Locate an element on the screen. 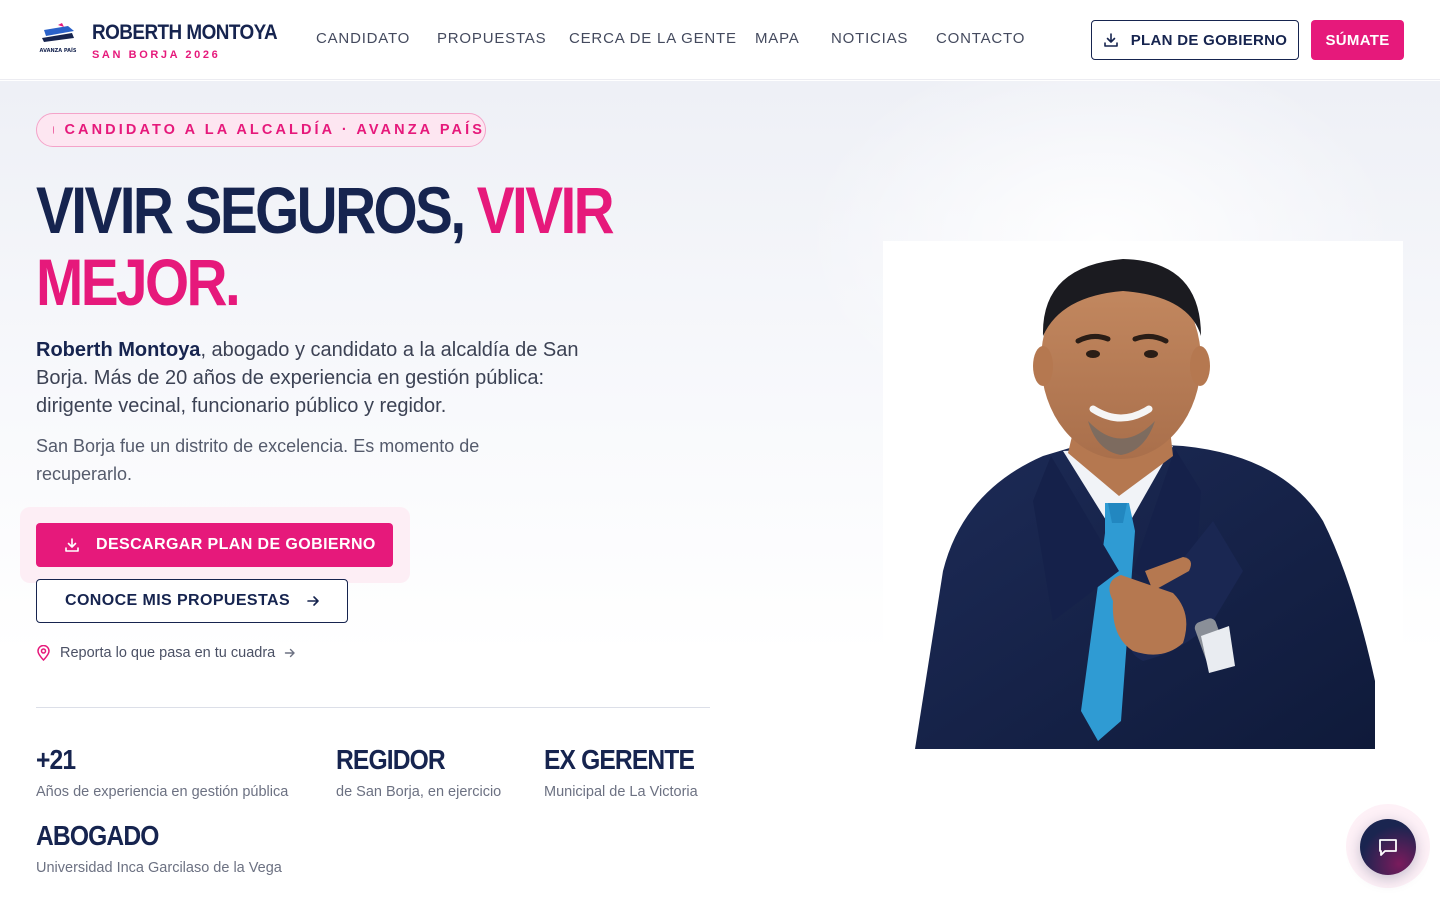  stat-value: REGIDOR is located at coordinates (391, 759).